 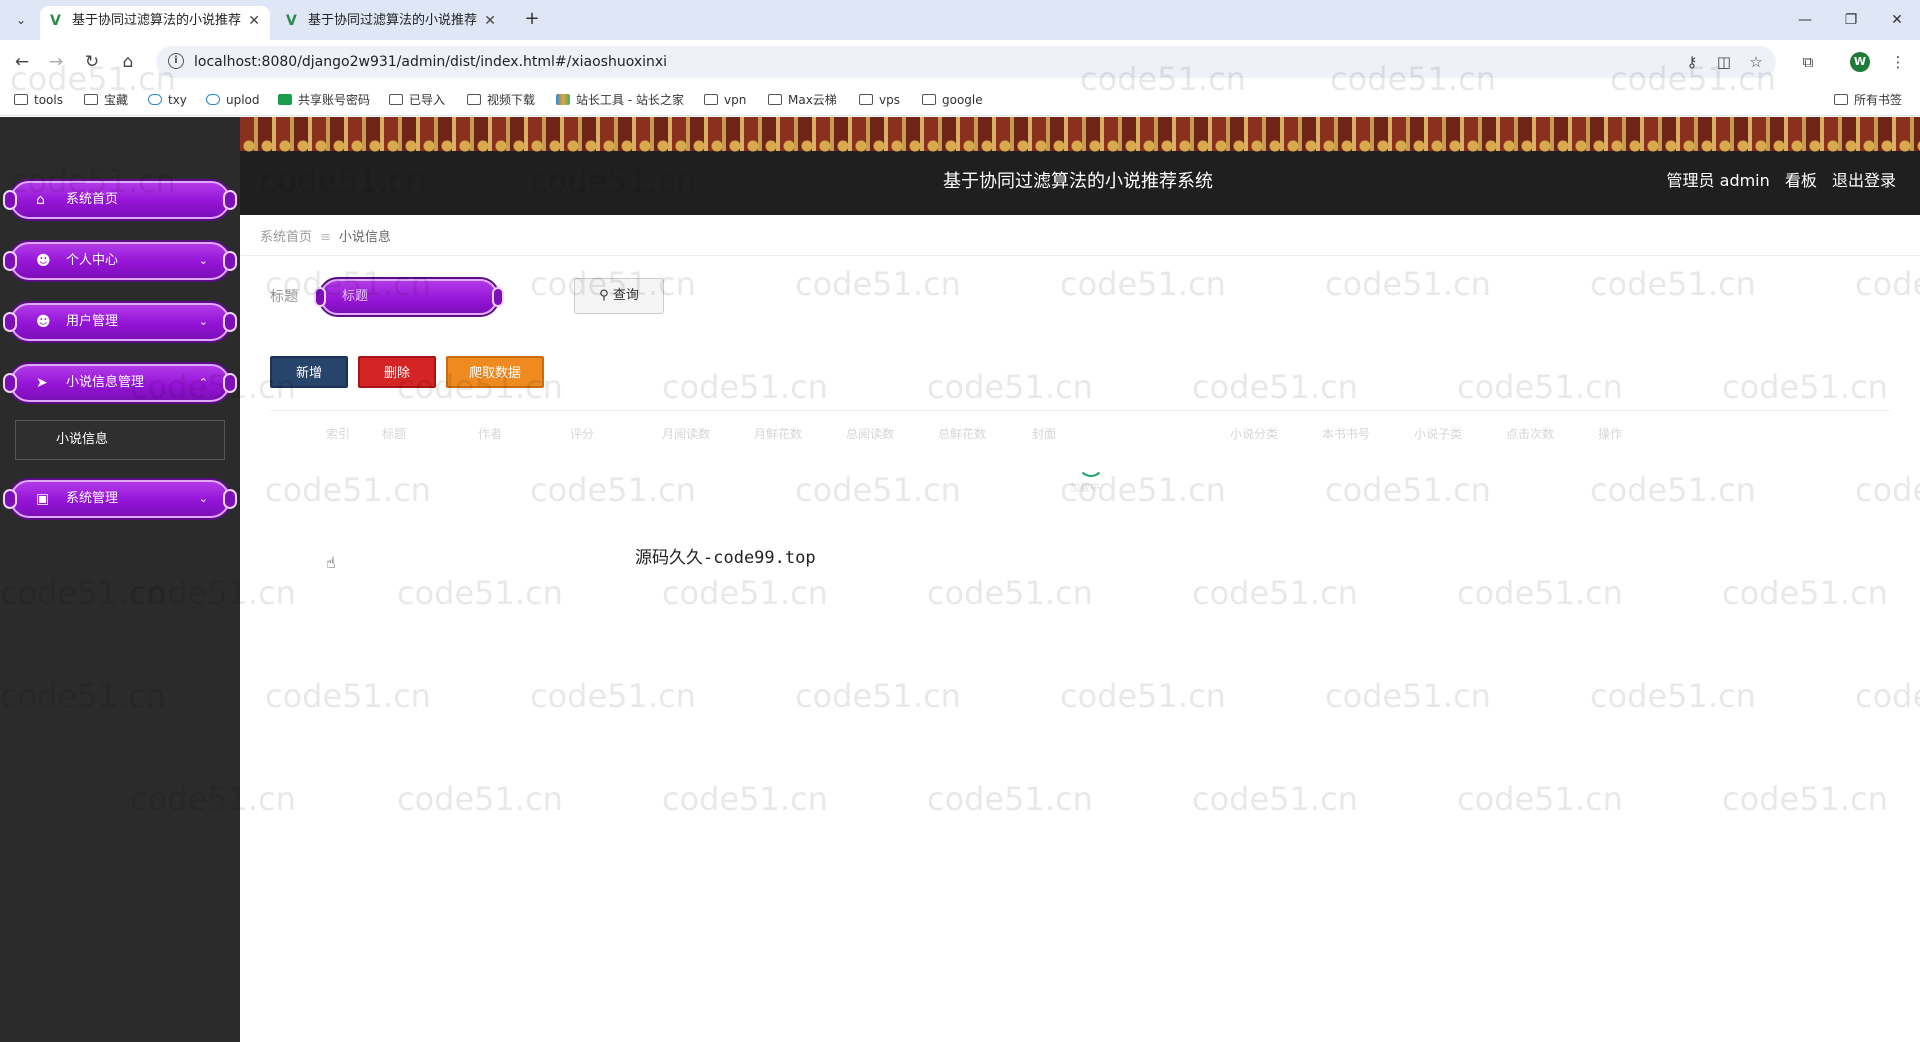 What do you see at coordinates (725, 100) in the screenshot?
I see `bookmark-folder: vpn` at bounding box center [725, 100].